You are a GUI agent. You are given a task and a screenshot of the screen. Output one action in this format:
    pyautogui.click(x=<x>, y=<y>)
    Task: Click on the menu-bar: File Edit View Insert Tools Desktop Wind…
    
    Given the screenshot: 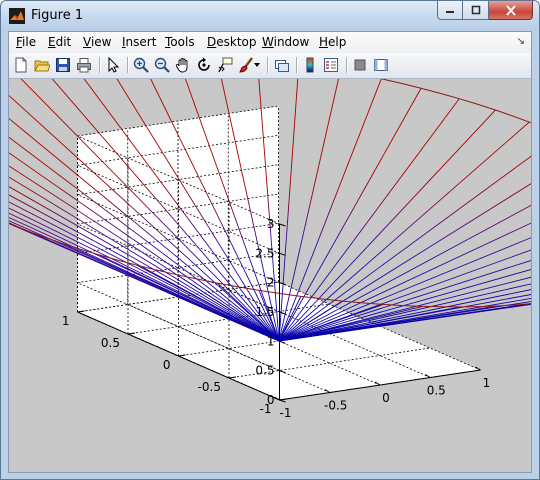 What is the action you would take?
    pyautogui.click(x=270, y=43)
    